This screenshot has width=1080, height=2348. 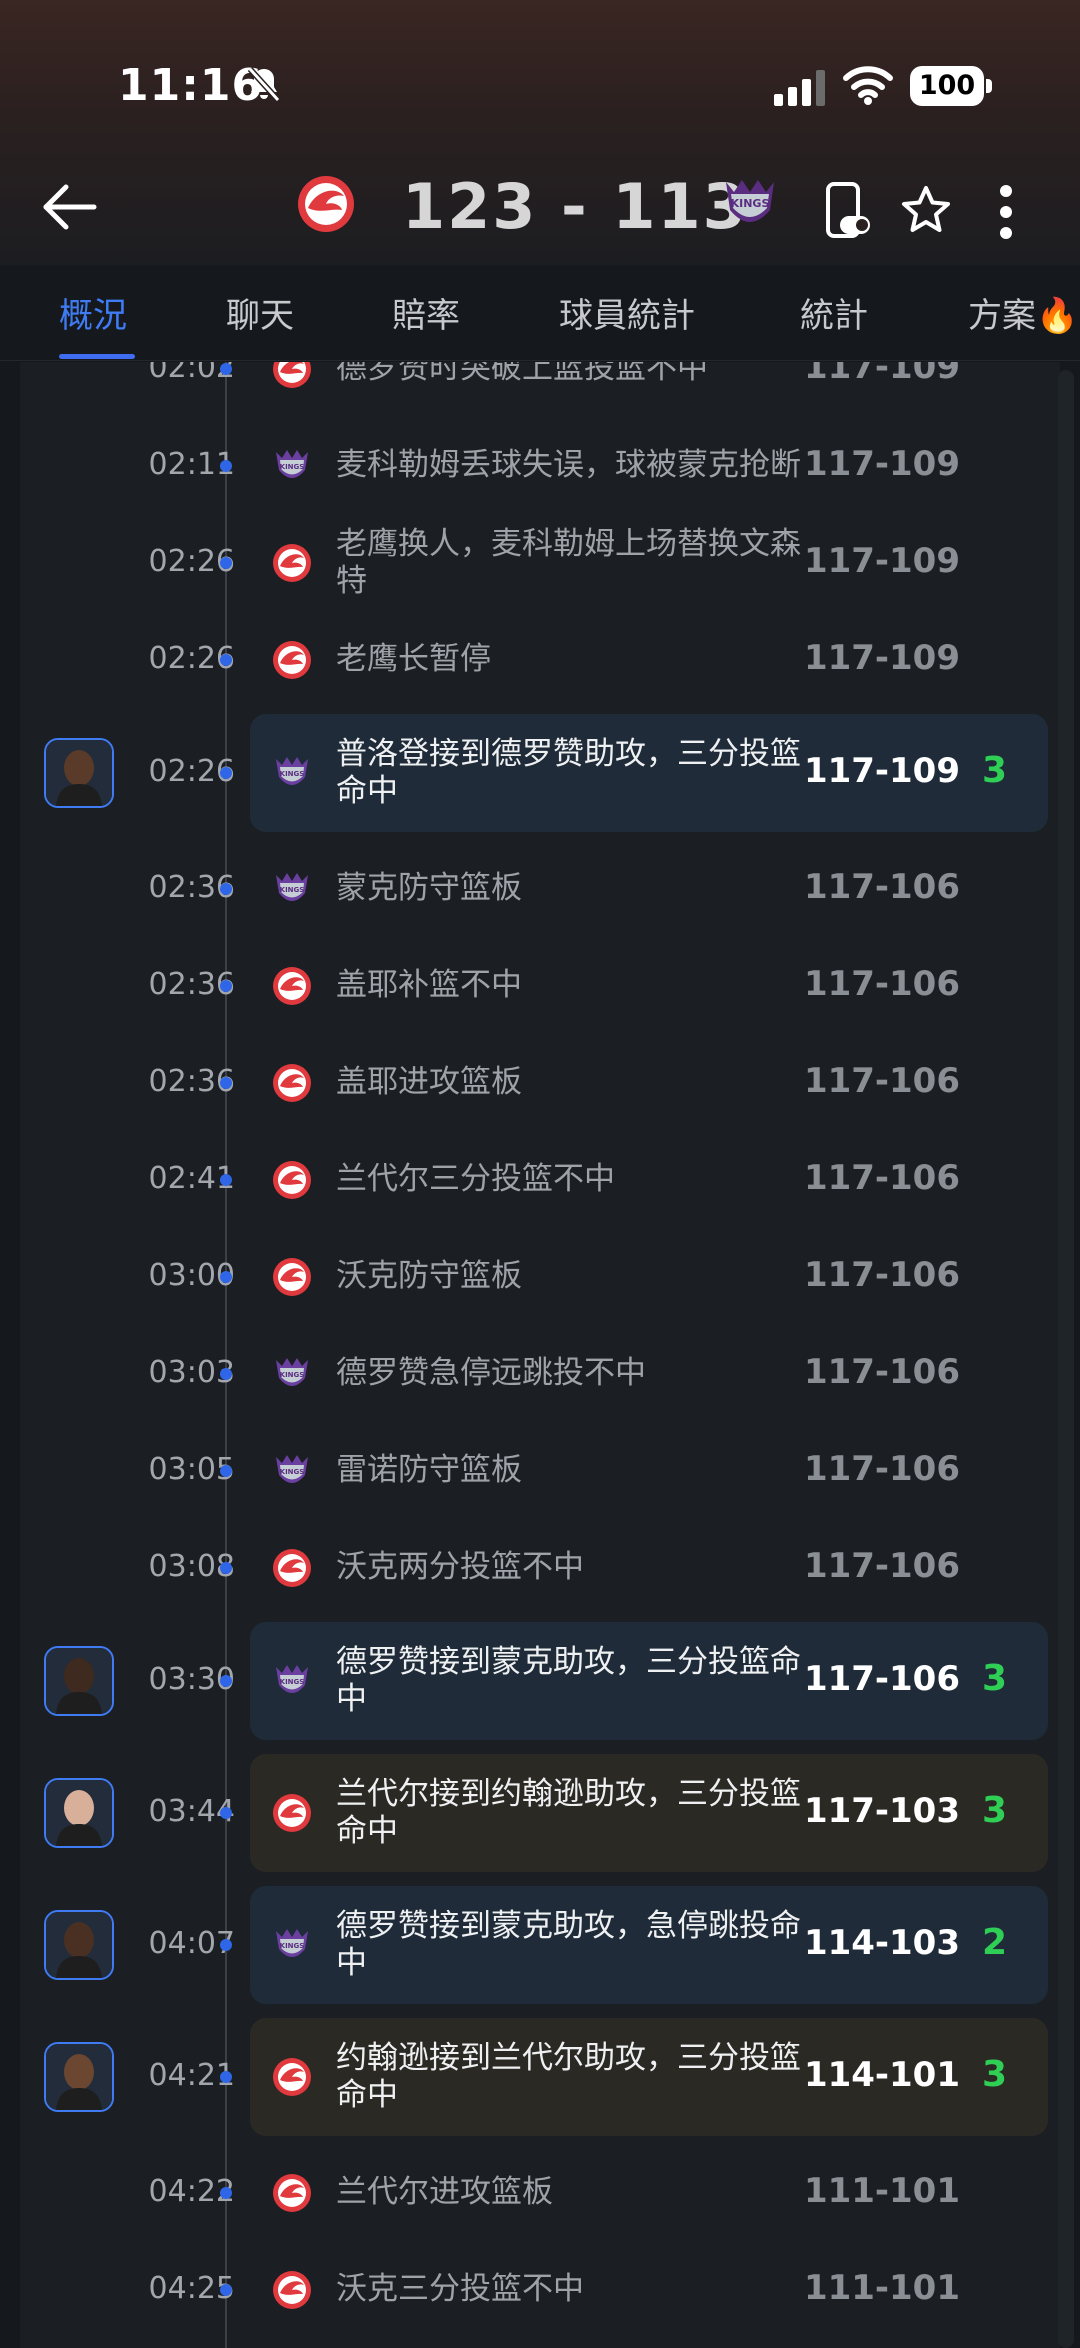 I want to click on event-row: 02:36 KINGS 蒙克防守篮板 117-106, so click(x=540, y=888).